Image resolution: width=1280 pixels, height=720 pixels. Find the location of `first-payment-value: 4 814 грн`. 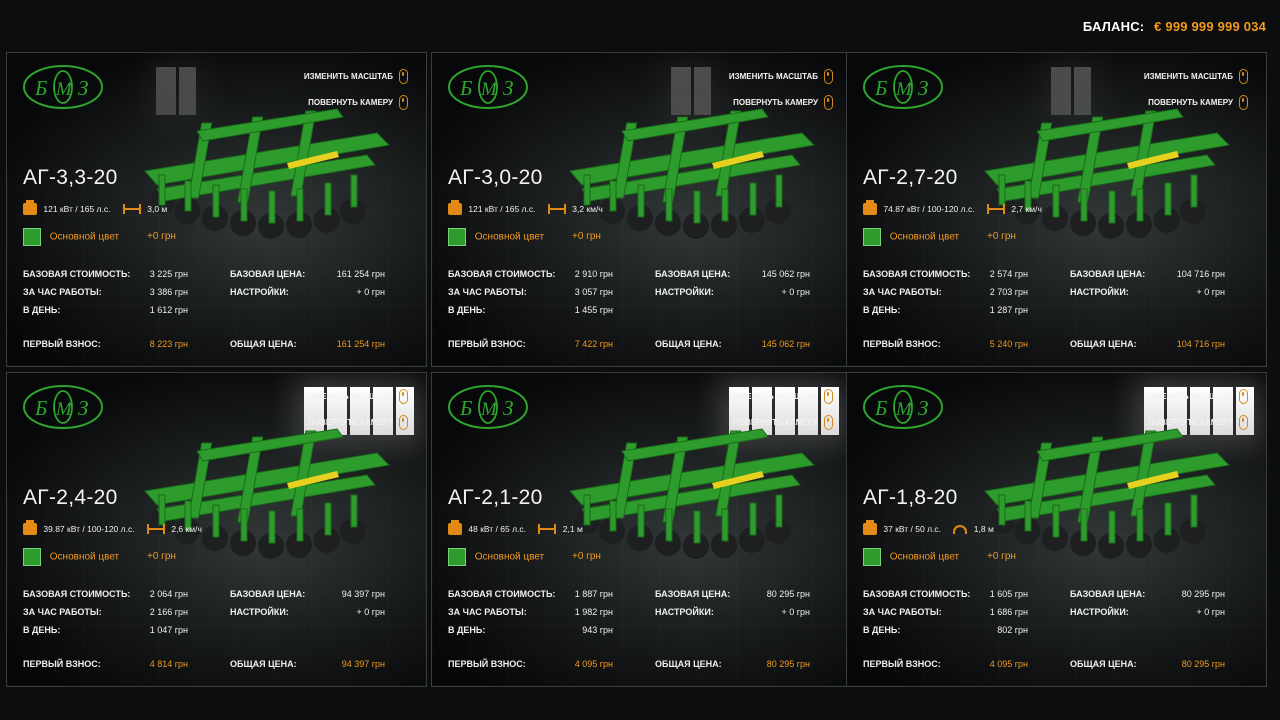

first-payment-value: 4 814 грн is located at coordinates (168, 664).